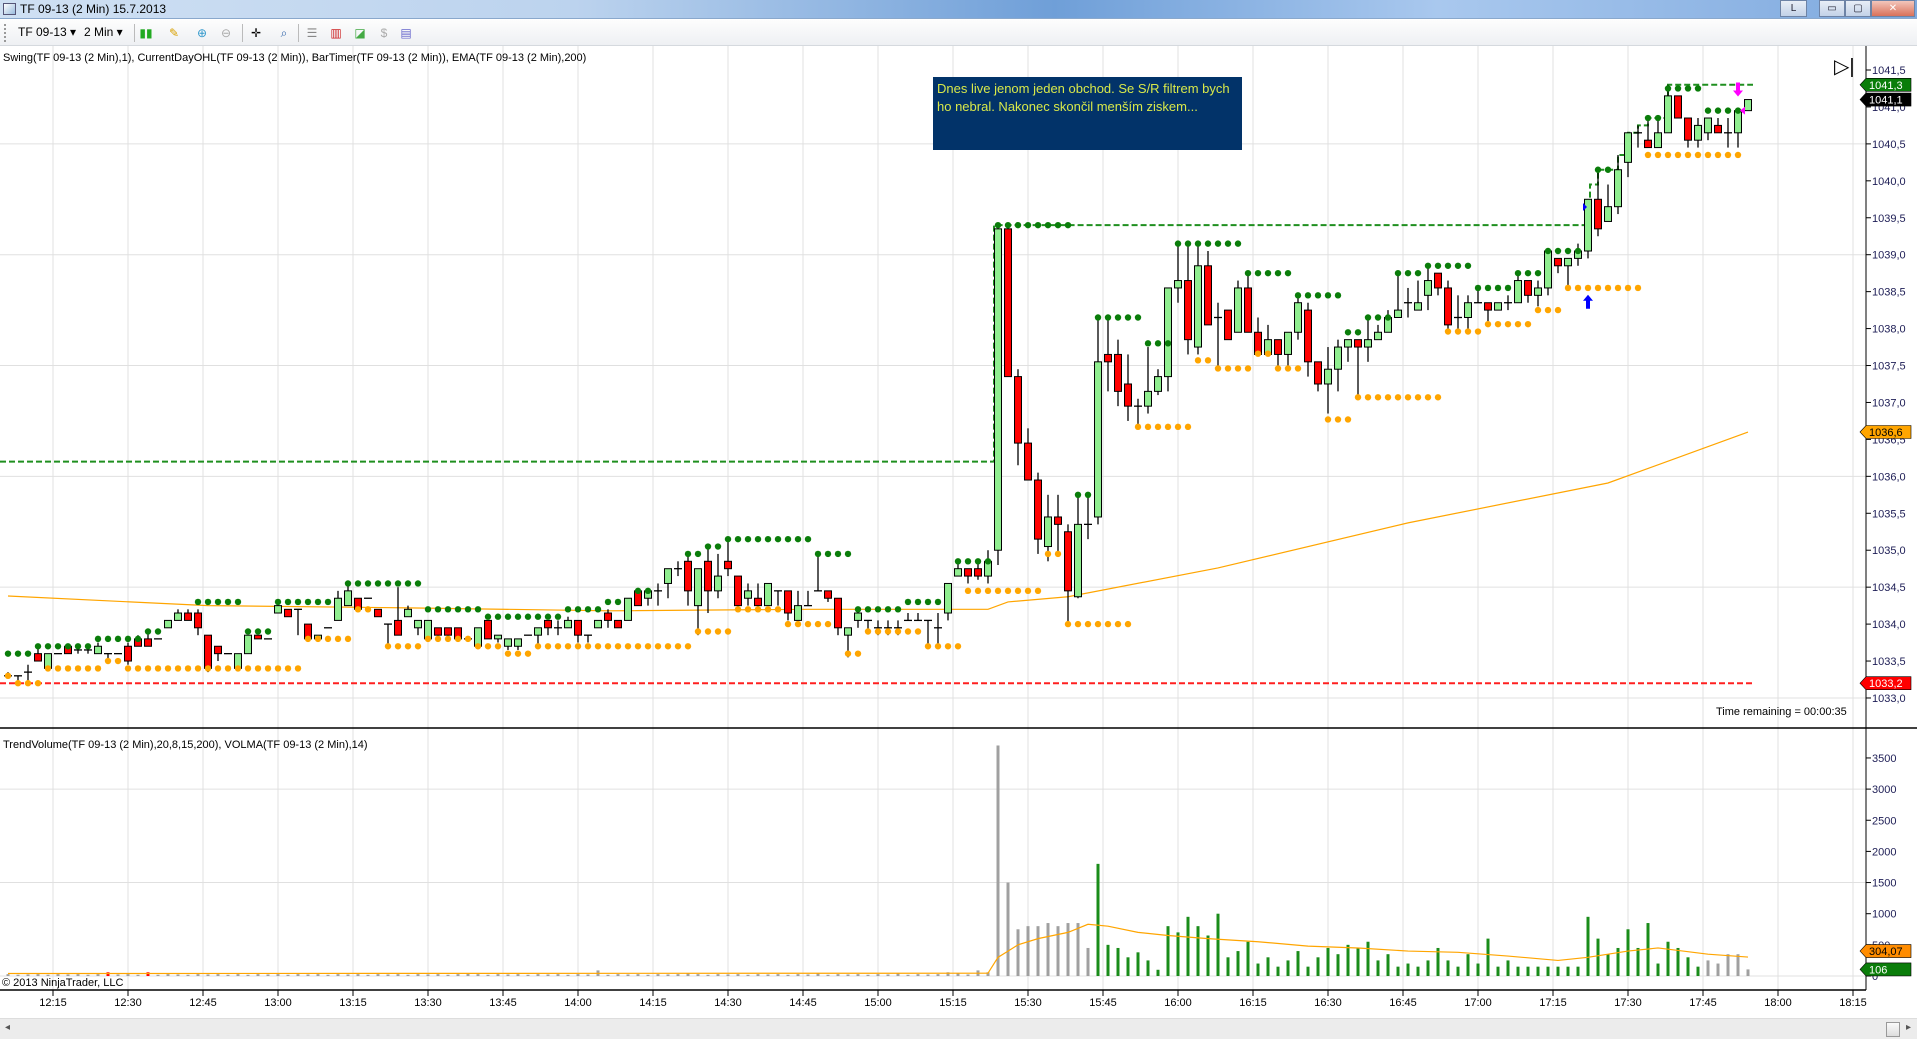  Describe the element at coordinates (1889, 625) in the screenshot. I see `price-axis-label: 1034,0` at that location.